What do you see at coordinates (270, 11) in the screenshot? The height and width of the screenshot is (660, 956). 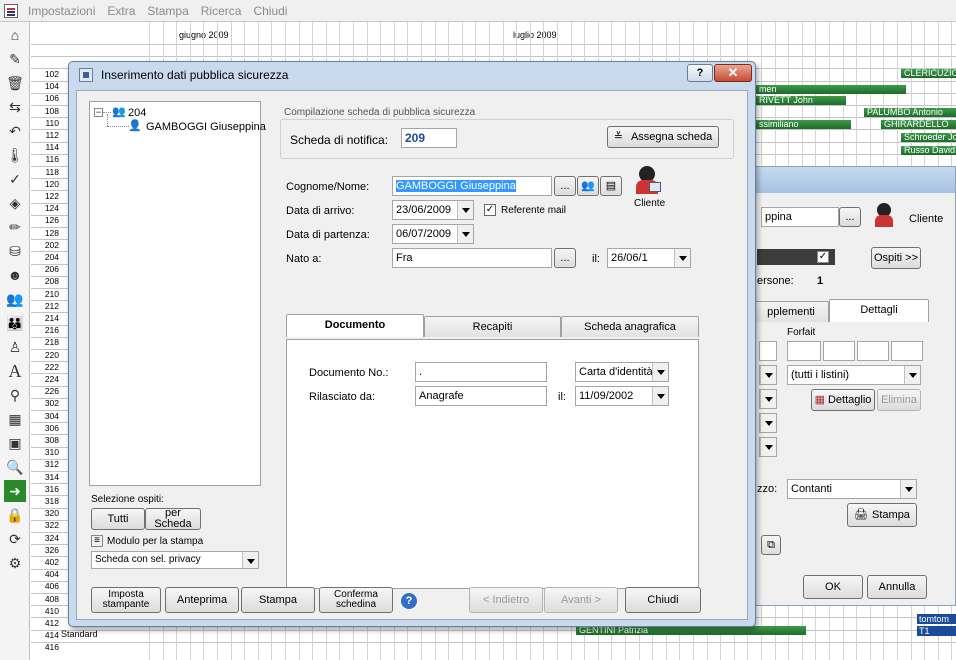 I see `menu-chiudi: Chiudi` at bounding box center [270, 11].